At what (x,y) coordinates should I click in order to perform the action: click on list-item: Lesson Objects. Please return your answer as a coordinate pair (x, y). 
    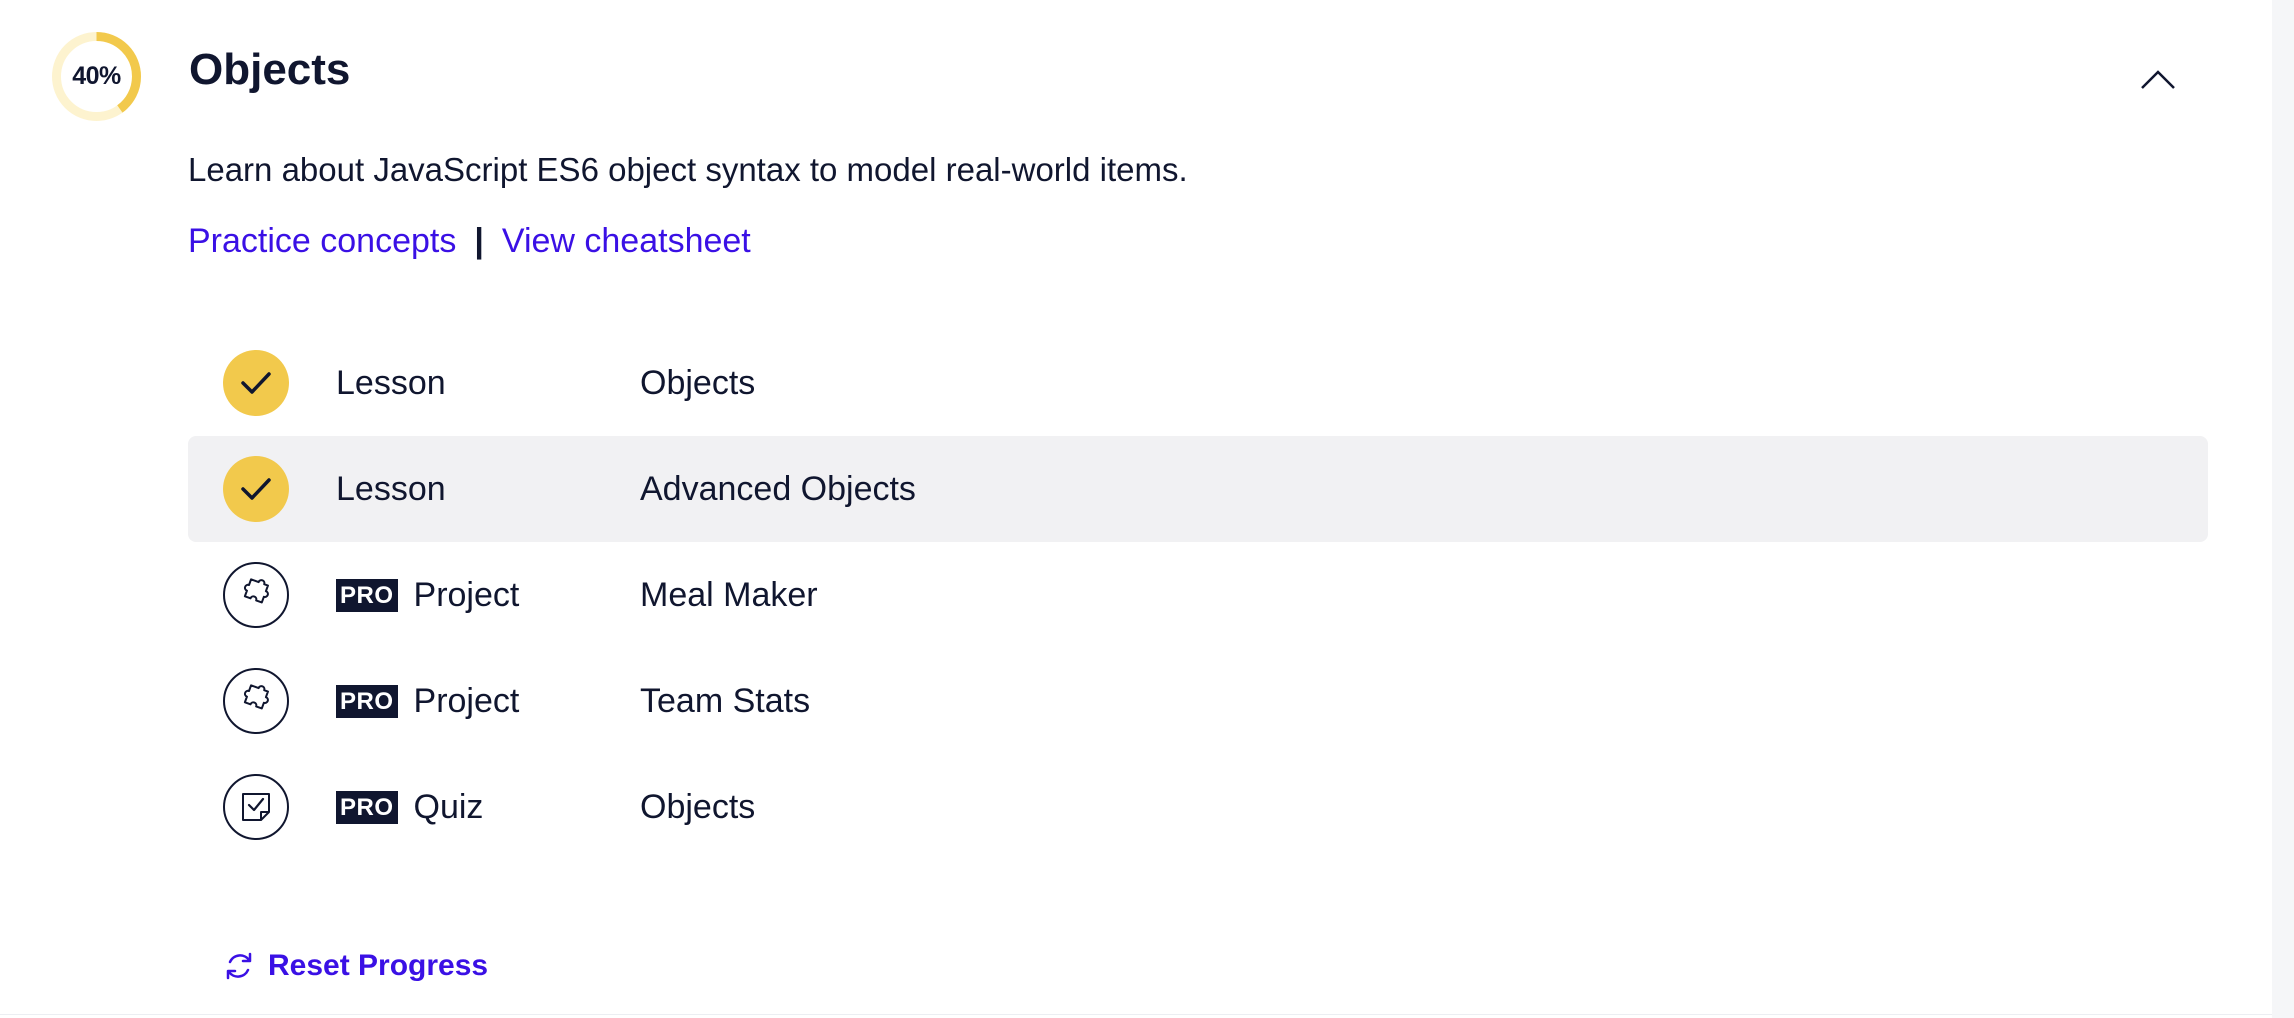
    Looking at the image, I should click on (1198, 383).